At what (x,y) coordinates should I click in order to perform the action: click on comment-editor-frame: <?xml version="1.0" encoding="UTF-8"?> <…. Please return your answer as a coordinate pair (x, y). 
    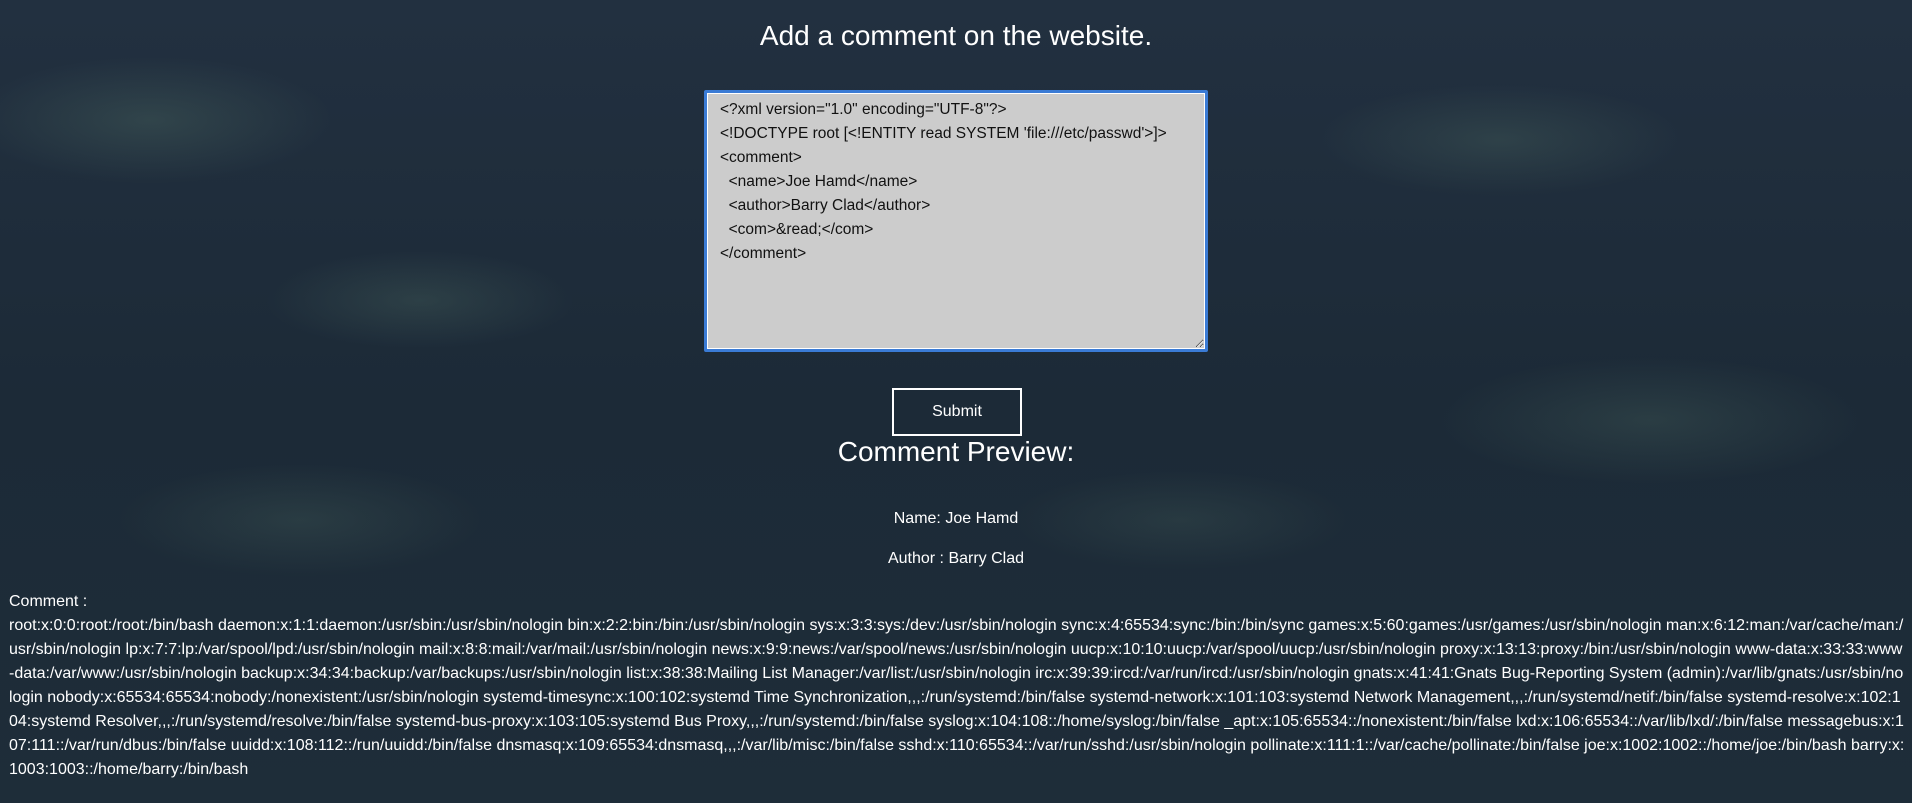
    Looking at the image, I should click on (956, 221).